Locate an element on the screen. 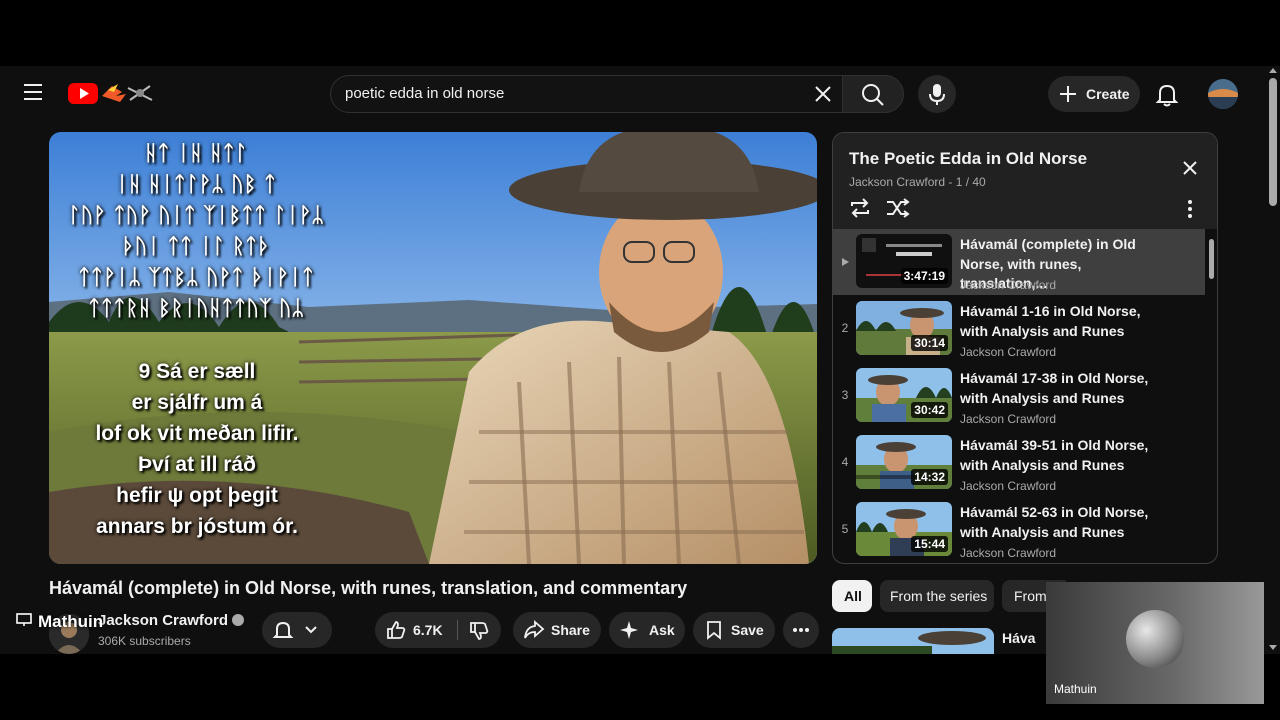  account-avatar is located at coordinates (1223, 94).